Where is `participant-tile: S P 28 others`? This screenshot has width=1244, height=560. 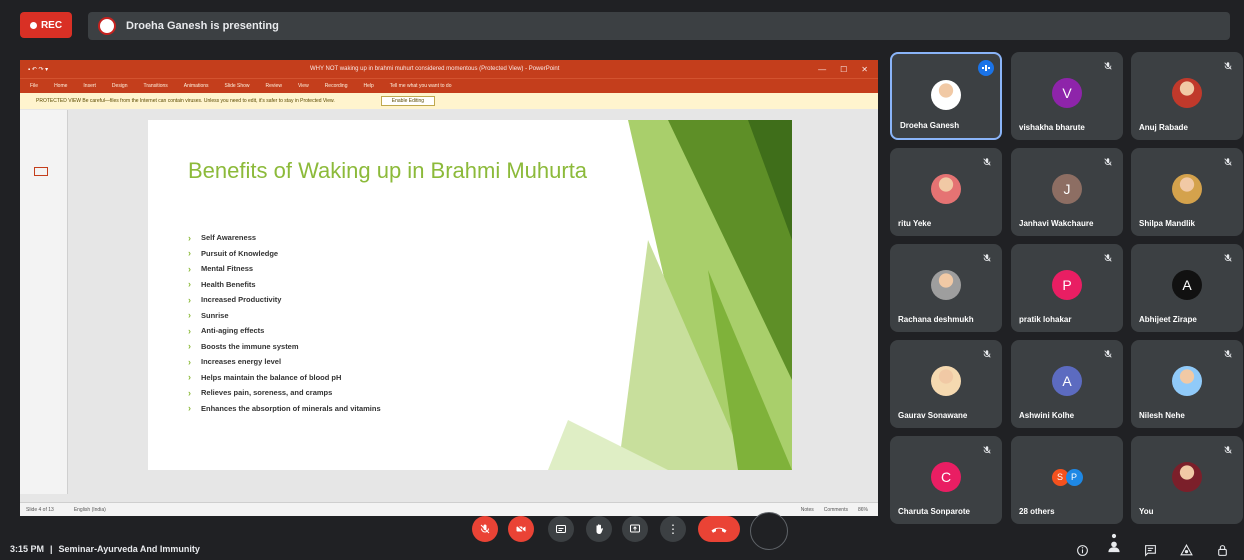 participant-tile: S P 28 others is located at coordinates (1067, 480).